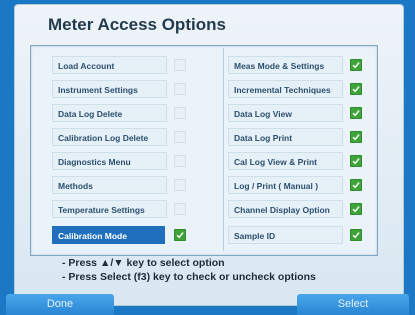 This screenshot has width=415, height=315. Describe the element at coordinates (180, 185) in the screenshot. I see `checkbox-methods` at that location.